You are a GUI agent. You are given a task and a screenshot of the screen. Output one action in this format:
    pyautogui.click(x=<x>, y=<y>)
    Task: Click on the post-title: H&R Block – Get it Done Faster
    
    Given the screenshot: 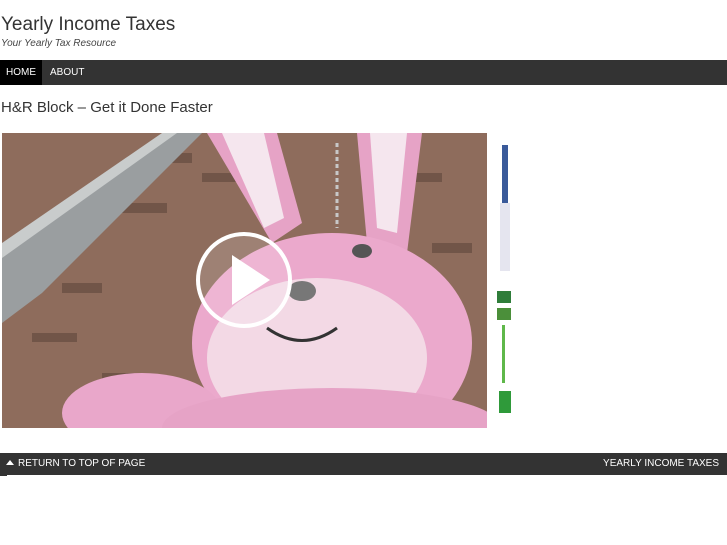 What is the action you would take?
    pyautogui.click(x=107, y=107)
    